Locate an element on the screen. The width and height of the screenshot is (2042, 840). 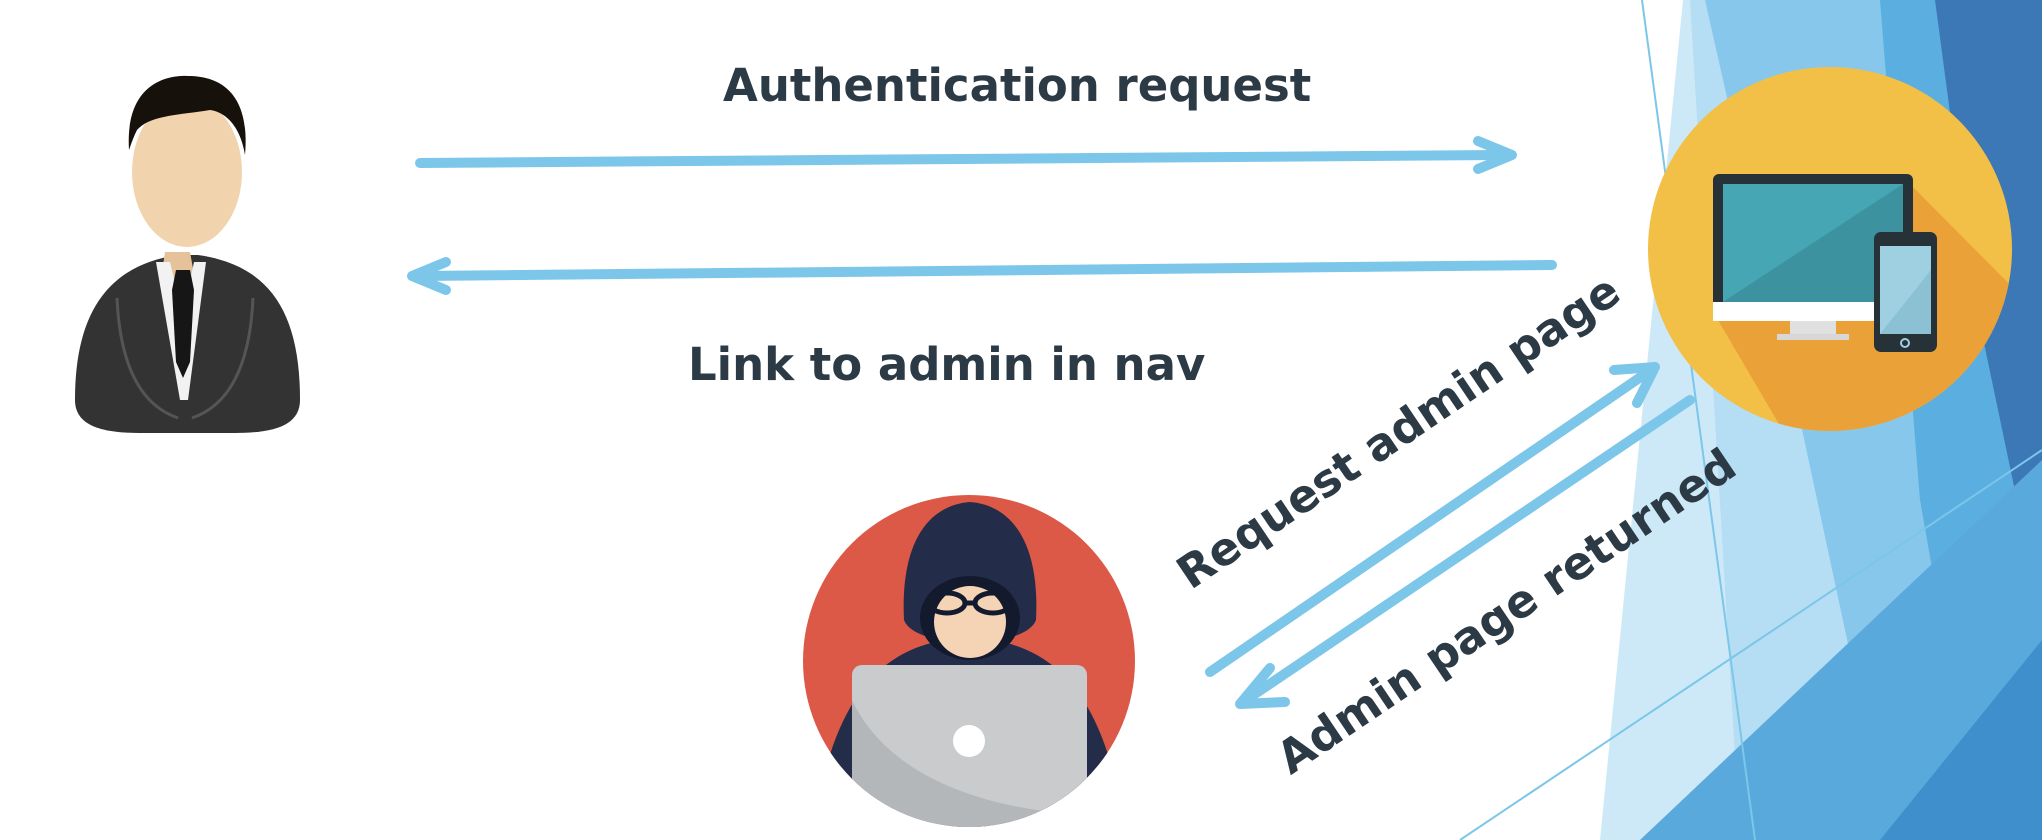
authentication-request-label: Authentication request is located at coordinates (1017, 85).